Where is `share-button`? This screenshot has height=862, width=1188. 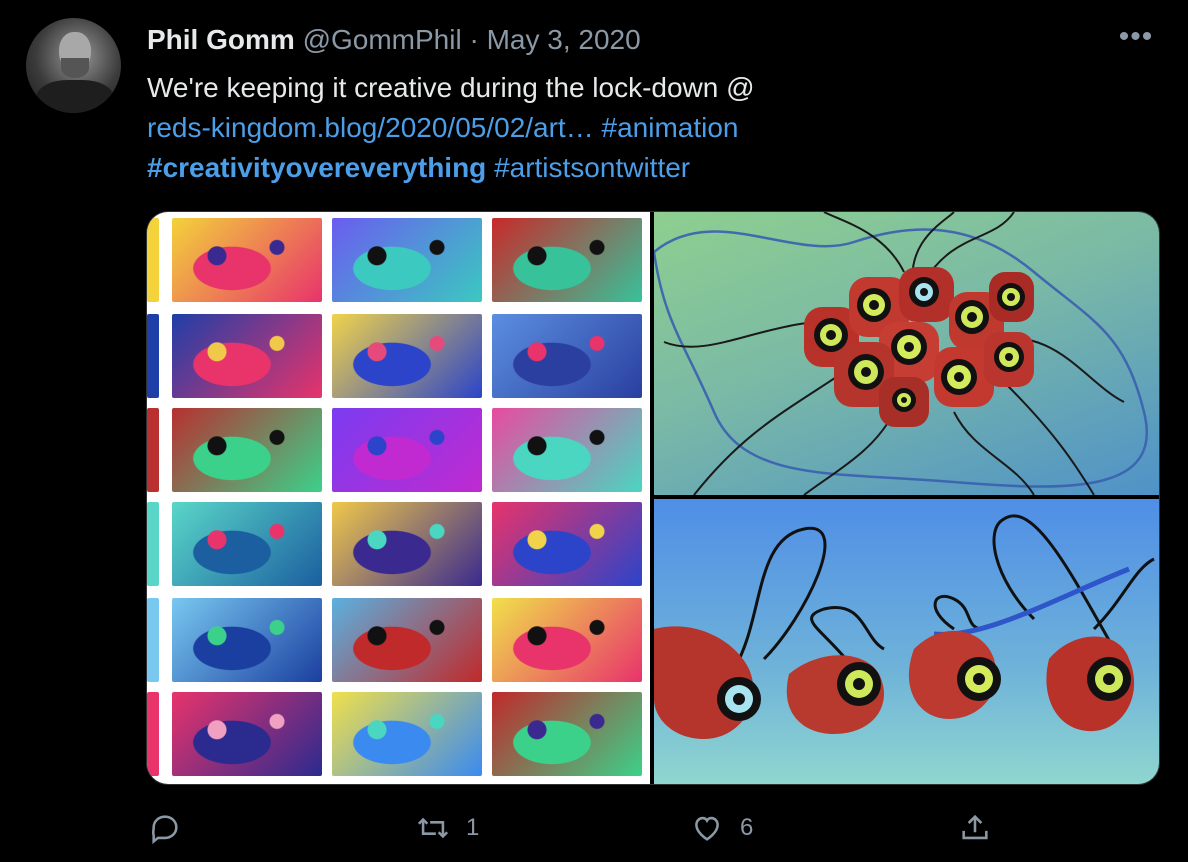
share-button is located at coordinates (975, 828).